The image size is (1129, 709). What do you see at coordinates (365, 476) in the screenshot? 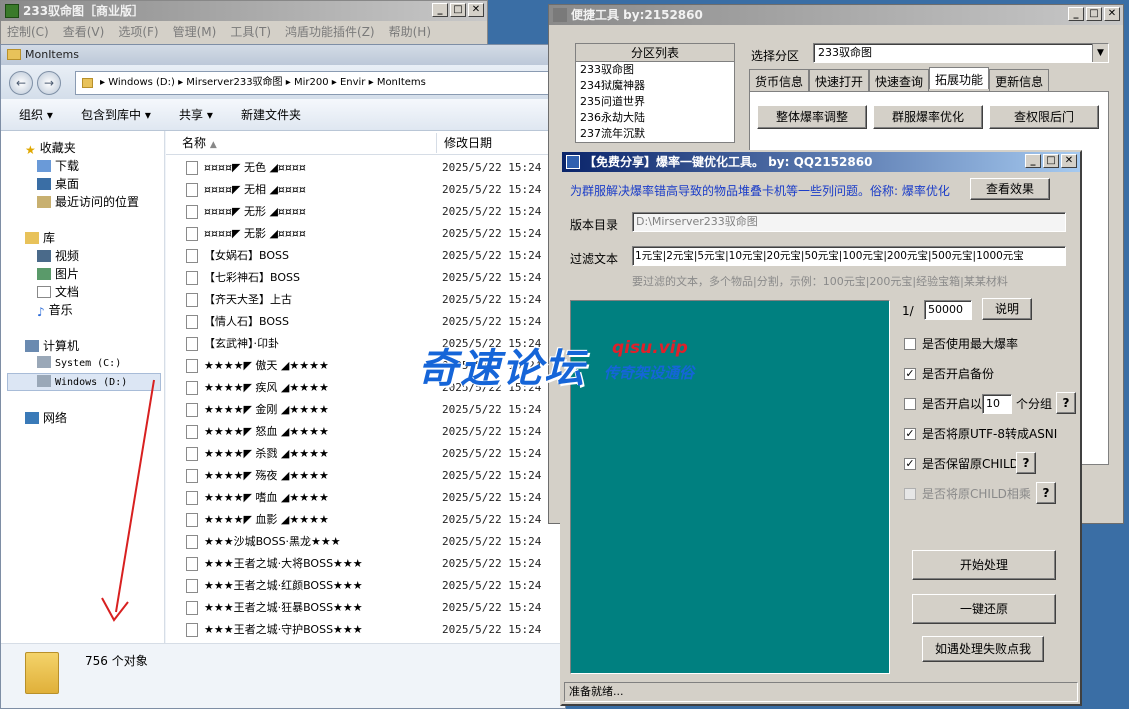
I see `file-row: ★★★★◤ 殇夜 ◢★★★★ 2025/5/22 15:24` at bounding box center [365, 476].